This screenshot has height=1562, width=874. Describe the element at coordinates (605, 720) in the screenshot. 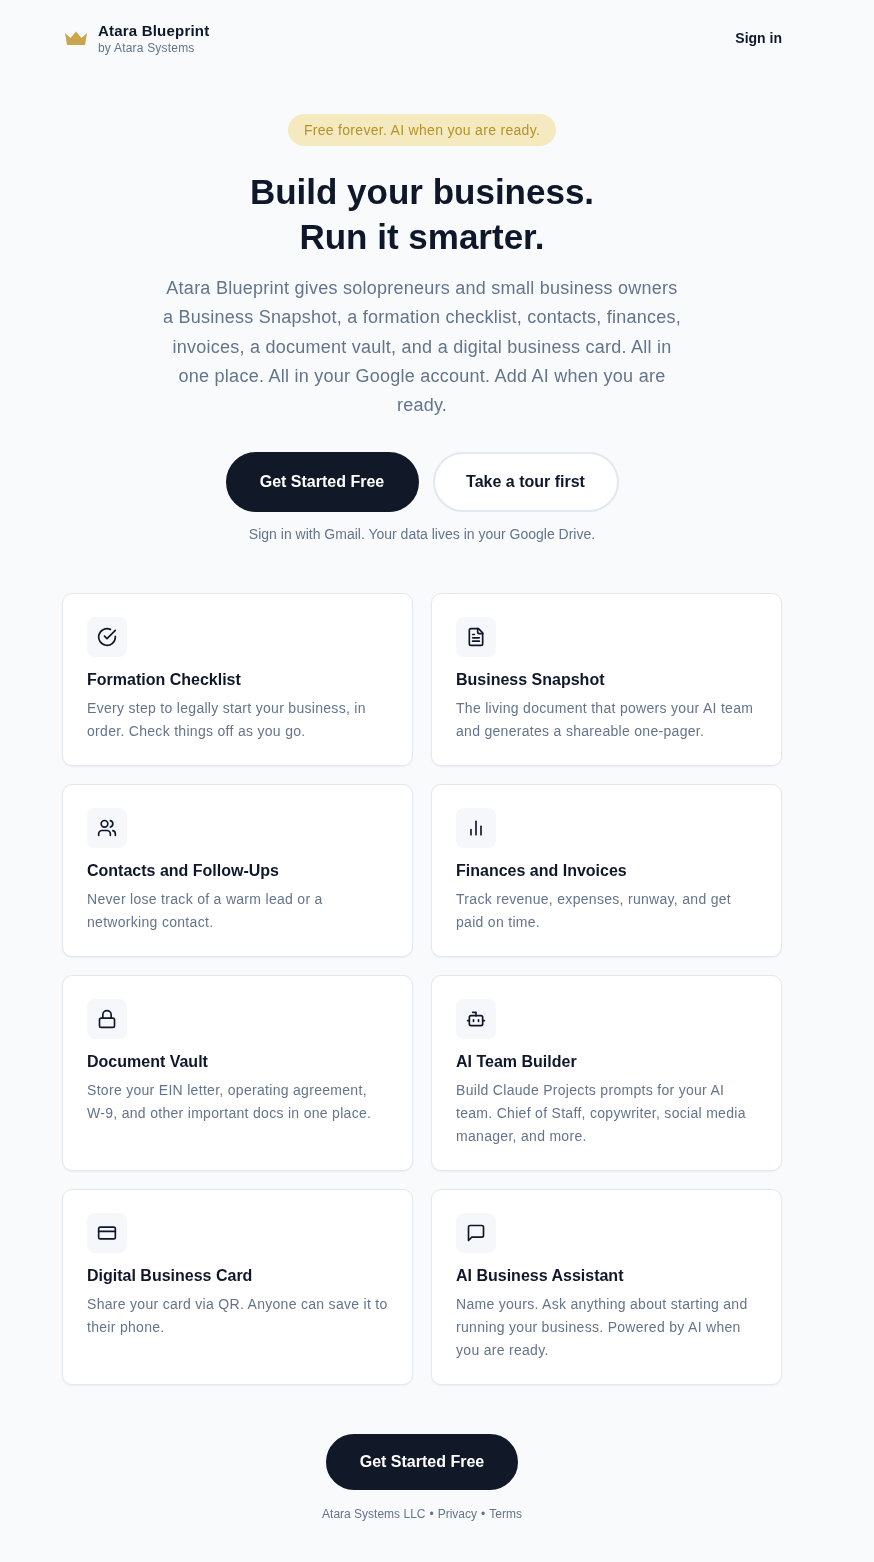

I see `feature-description: The living document that powers your AI team and generates a shareable one-pager.` at that location.